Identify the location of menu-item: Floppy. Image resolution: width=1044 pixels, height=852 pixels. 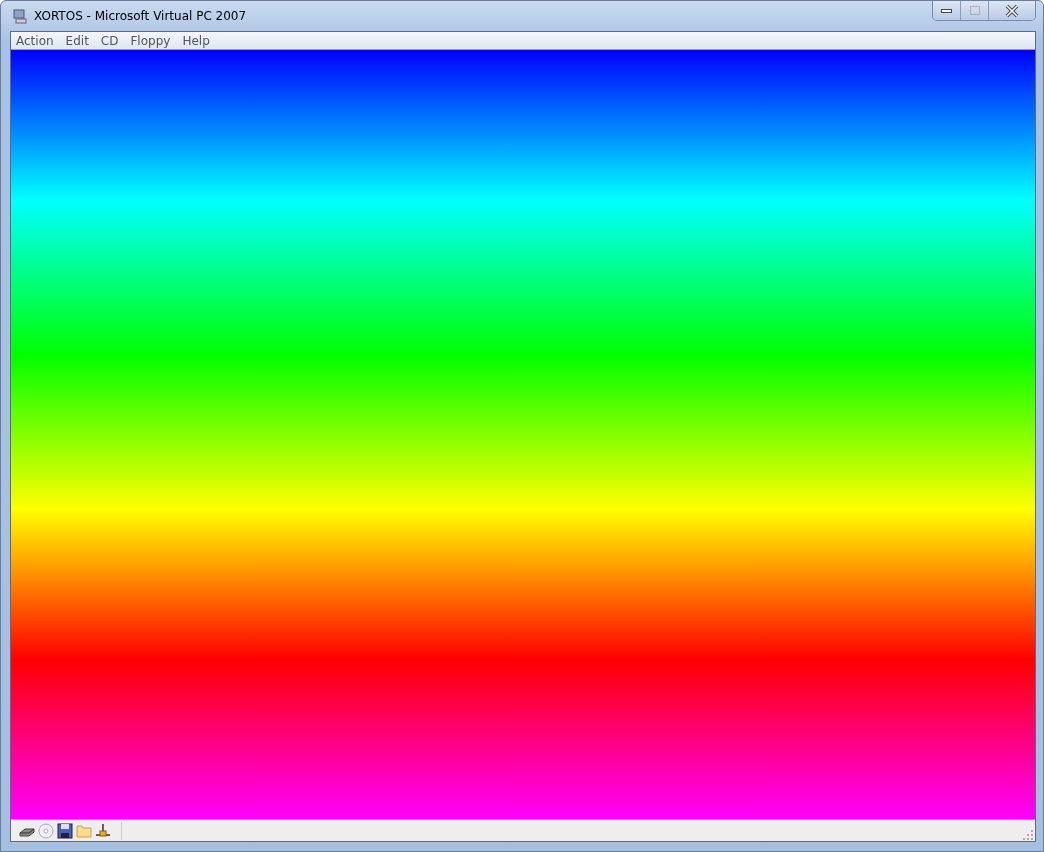
(150, 40).